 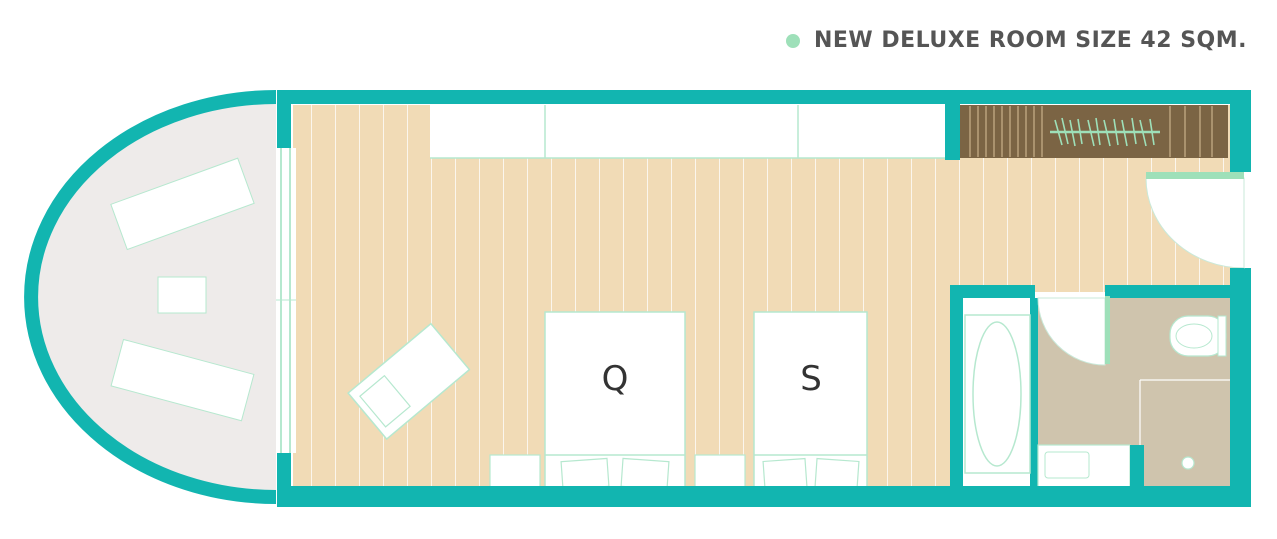 I want to click on bathroom, so click(x=1095, y=392).